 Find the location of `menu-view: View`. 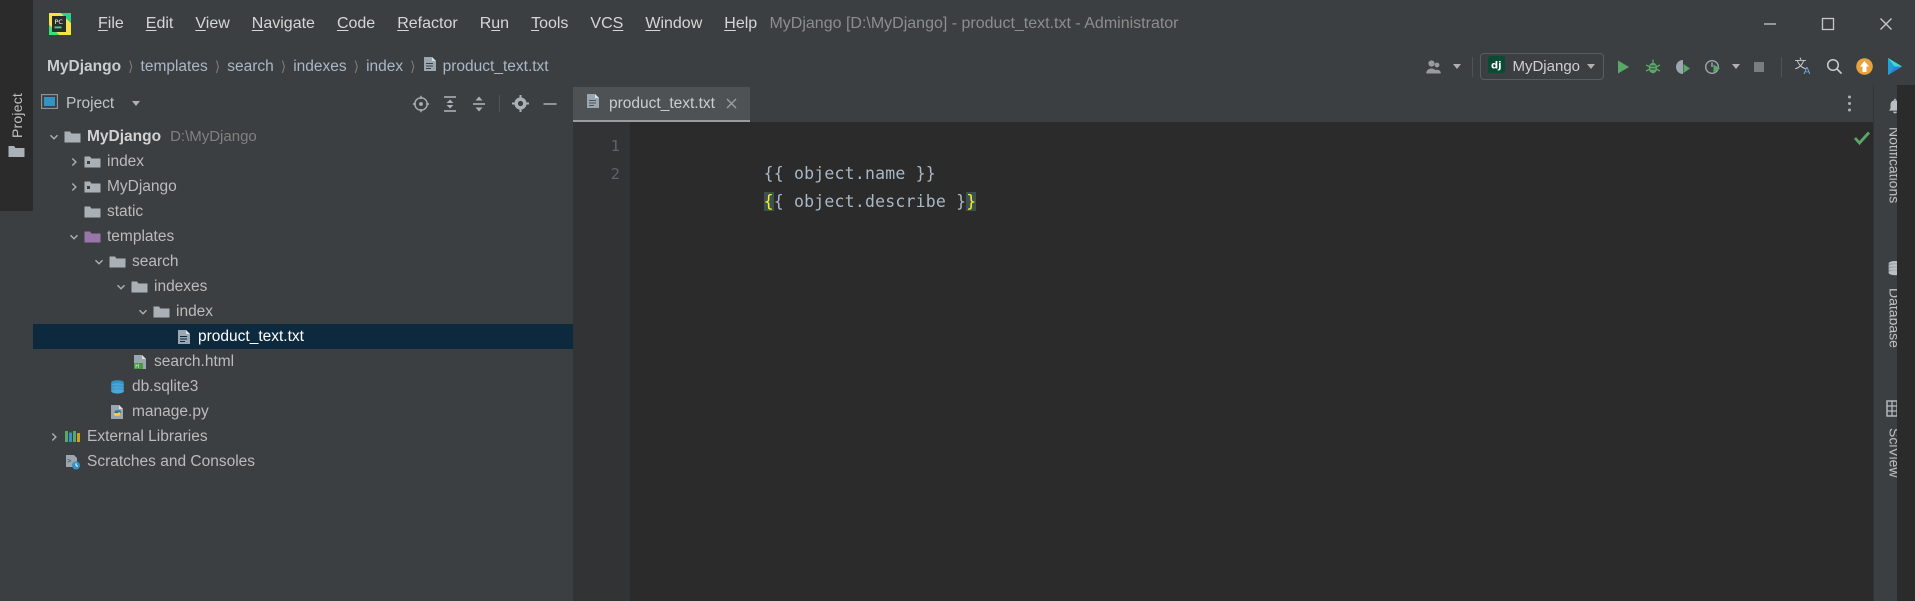

menu-view: View is located at coordinates (212, 24).